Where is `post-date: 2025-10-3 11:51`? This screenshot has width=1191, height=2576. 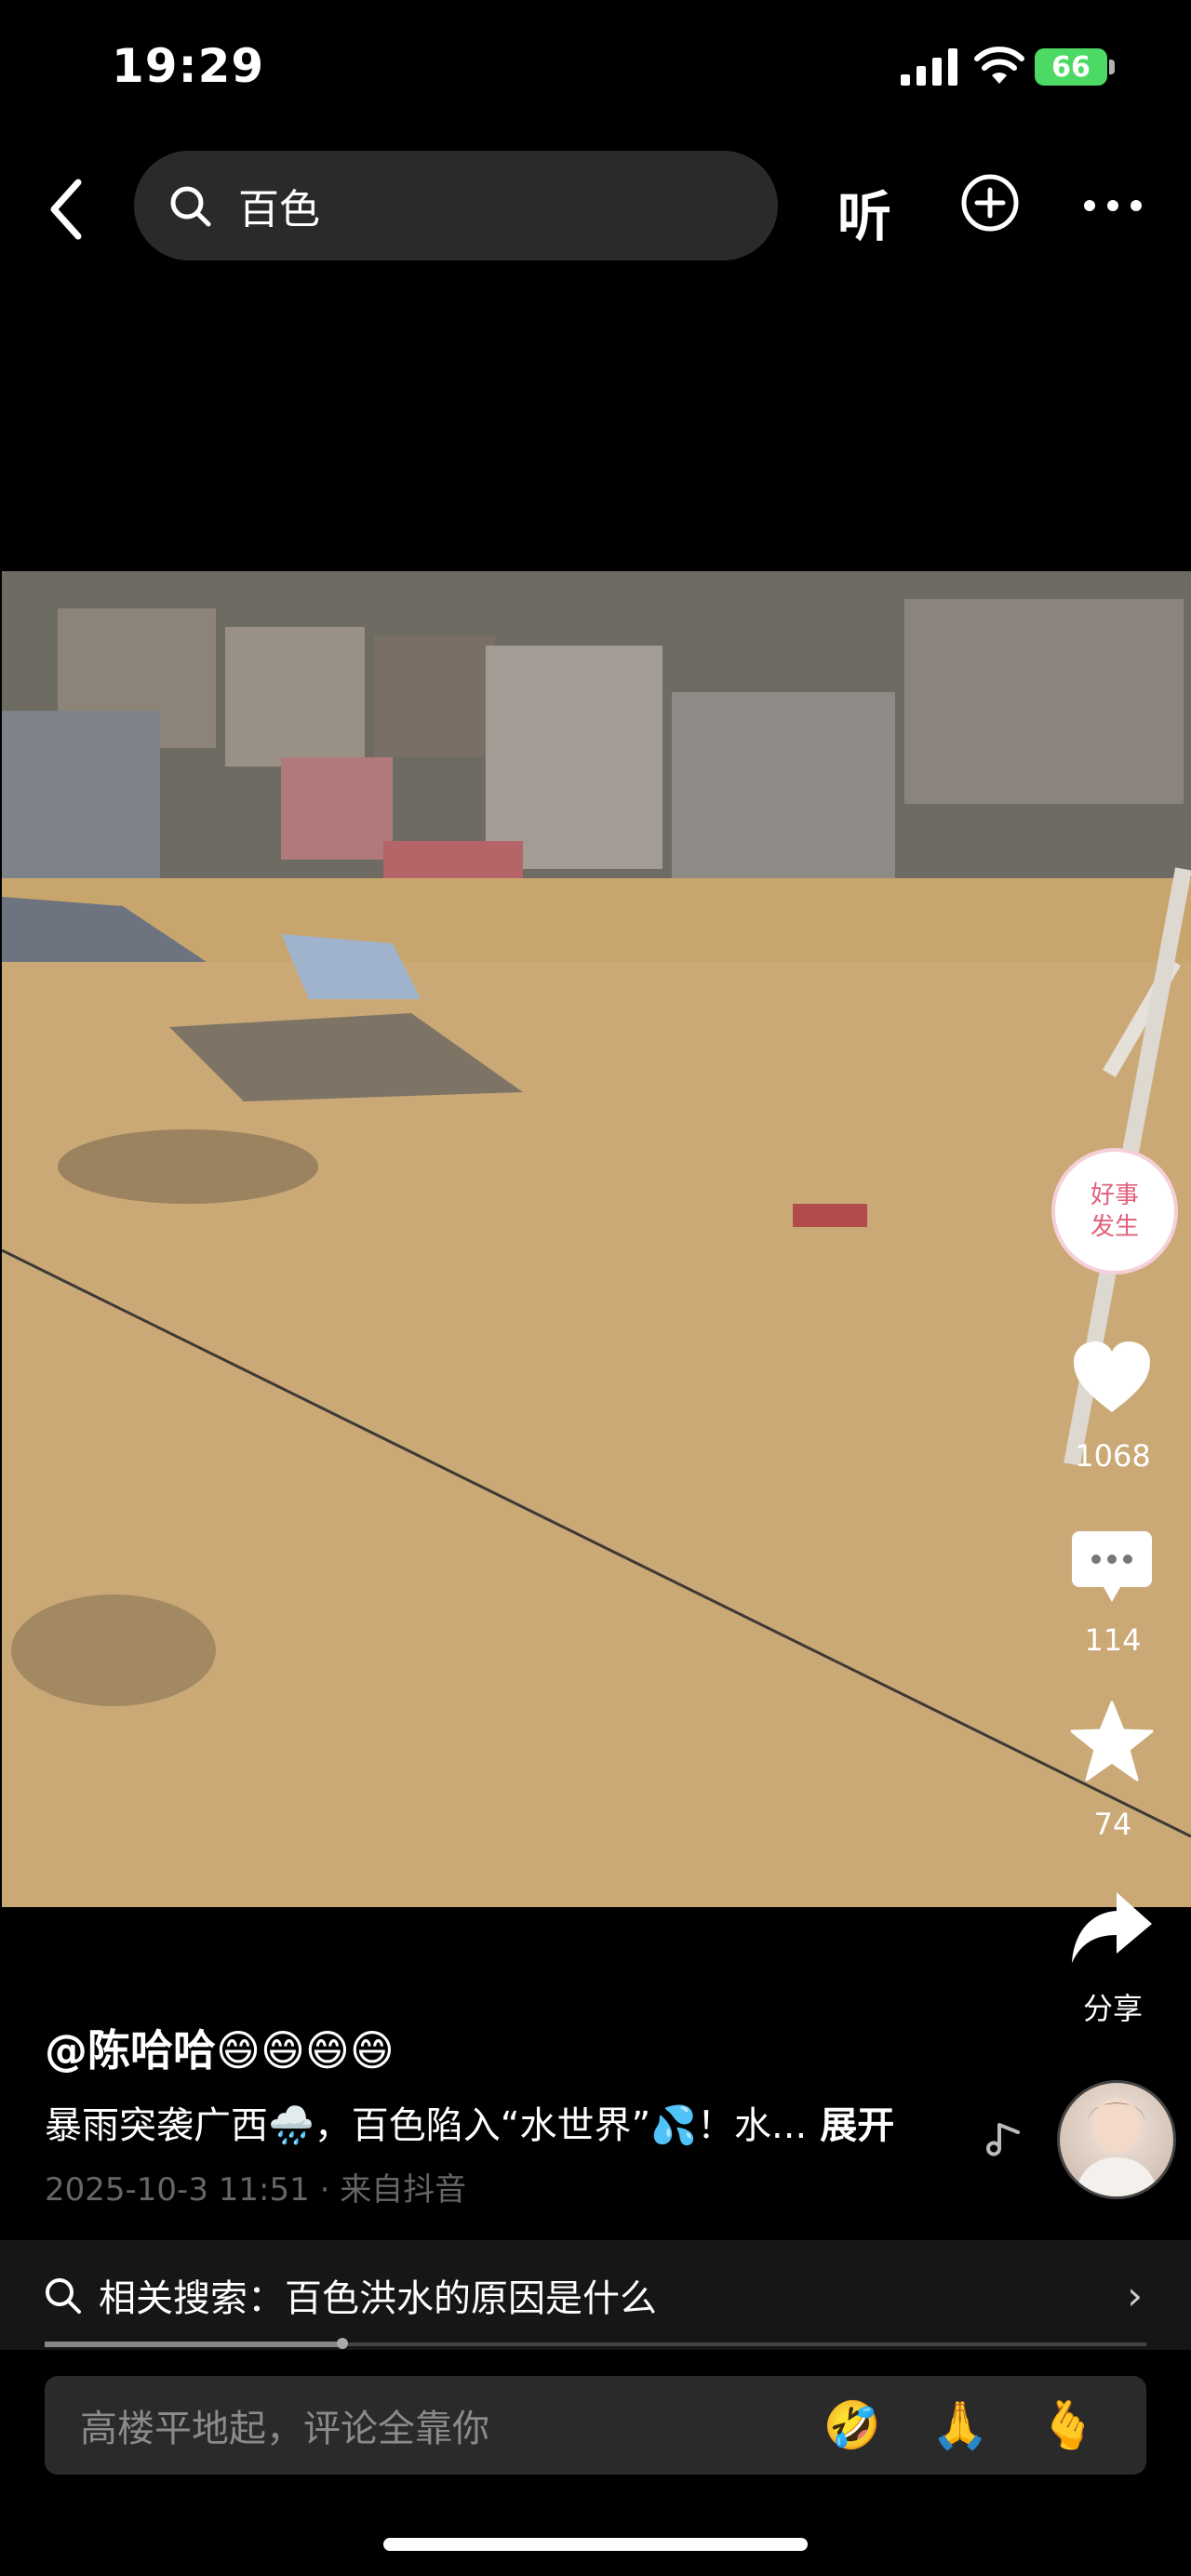
post-date: 2025-10-3 11:51 is located at coordinates (177, 2190).